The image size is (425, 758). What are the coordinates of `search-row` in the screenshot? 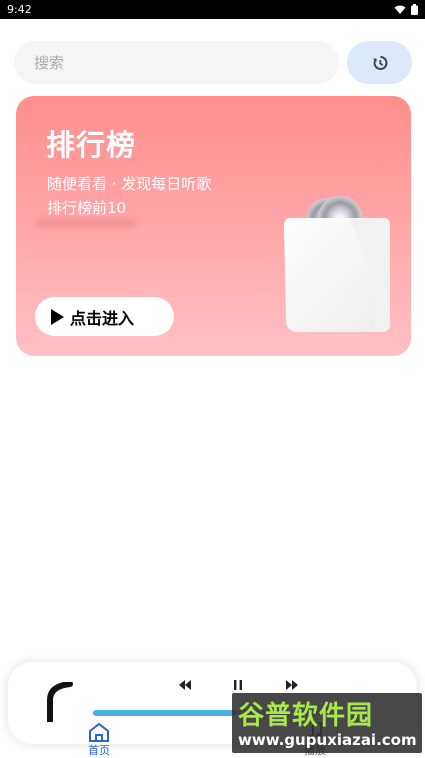 It's located at (213, 62).